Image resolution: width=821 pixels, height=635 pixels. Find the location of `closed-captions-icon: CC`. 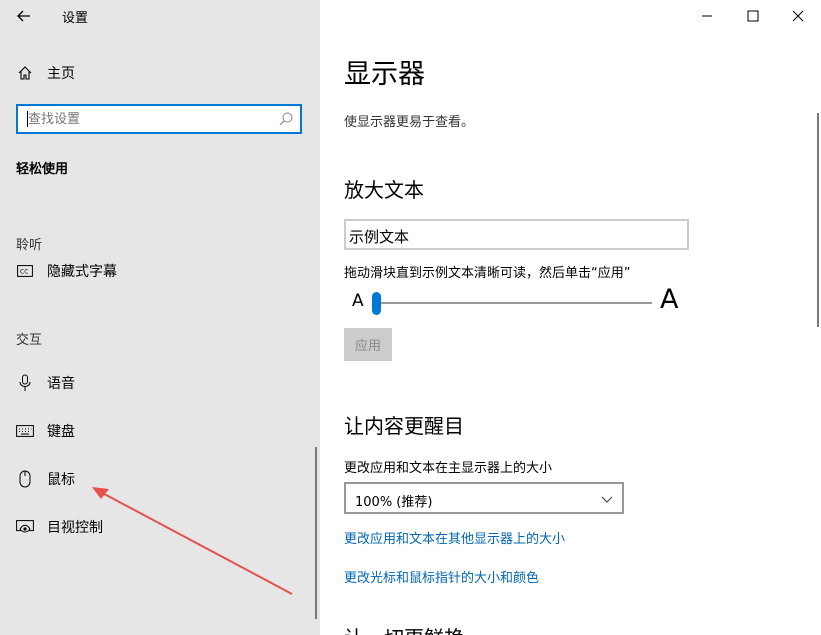

closed-captions-icon: CC is located at coordinates (25, 271).